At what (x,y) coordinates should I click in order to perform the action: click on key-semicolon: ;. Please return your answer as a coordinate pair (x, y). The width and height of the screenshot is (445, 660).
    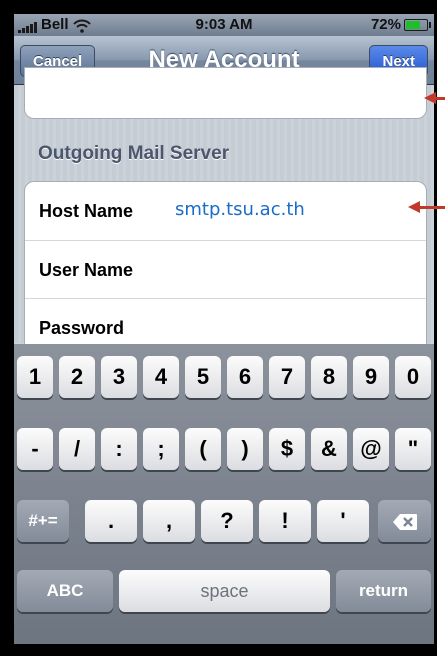
    Looking at the image, I should click on (161, 449).